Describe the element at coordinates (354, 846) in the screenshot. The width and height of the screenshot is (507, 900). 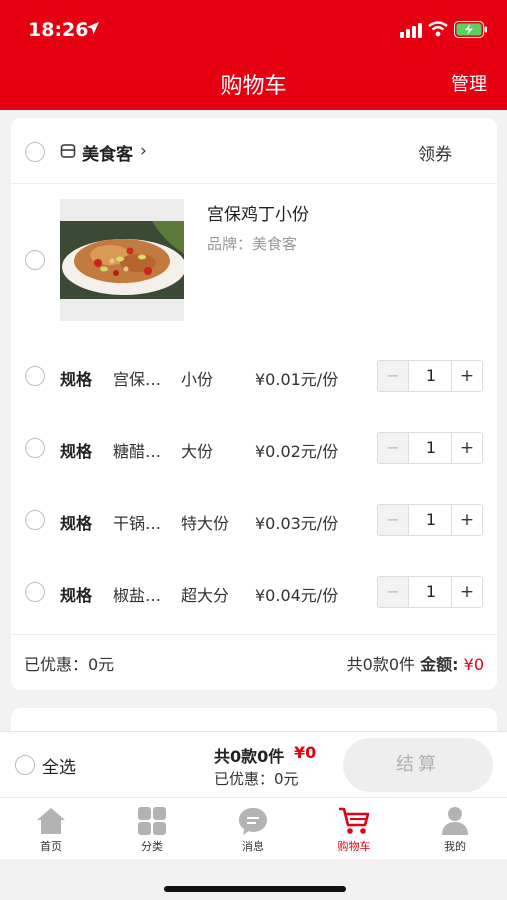
I see `tab-label: 购物车` at that location.